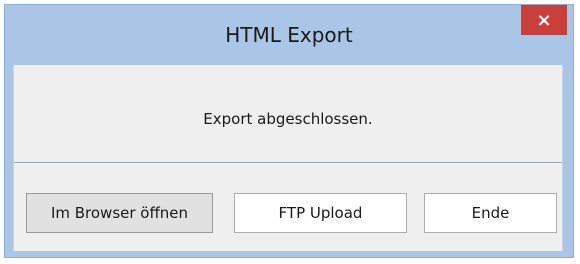  I want to click on status-message: Export abgeschlossen., so click(288, 119).